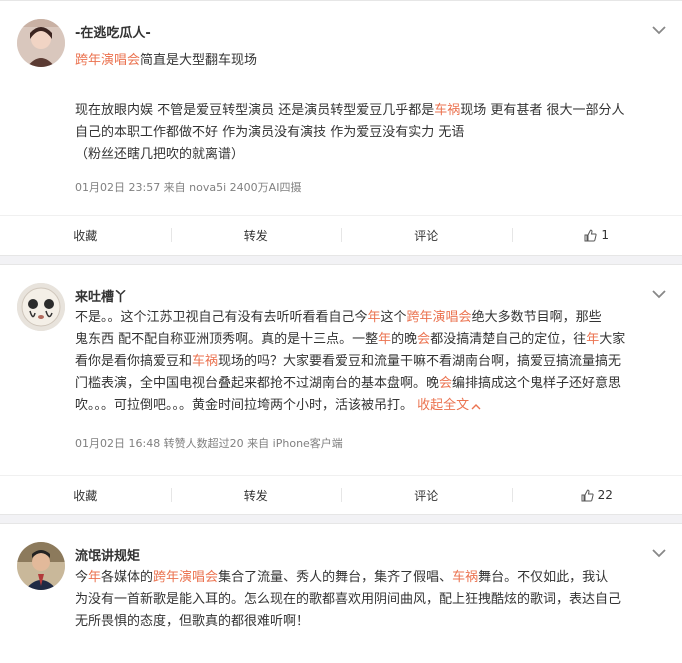 This screenshot has height=663, width=682. I want to click on text-line: 吹。。。可拉倒吧。。。黄金时间拉垮两个小时，活该被吊打。 收起全文, so click(369, 406).